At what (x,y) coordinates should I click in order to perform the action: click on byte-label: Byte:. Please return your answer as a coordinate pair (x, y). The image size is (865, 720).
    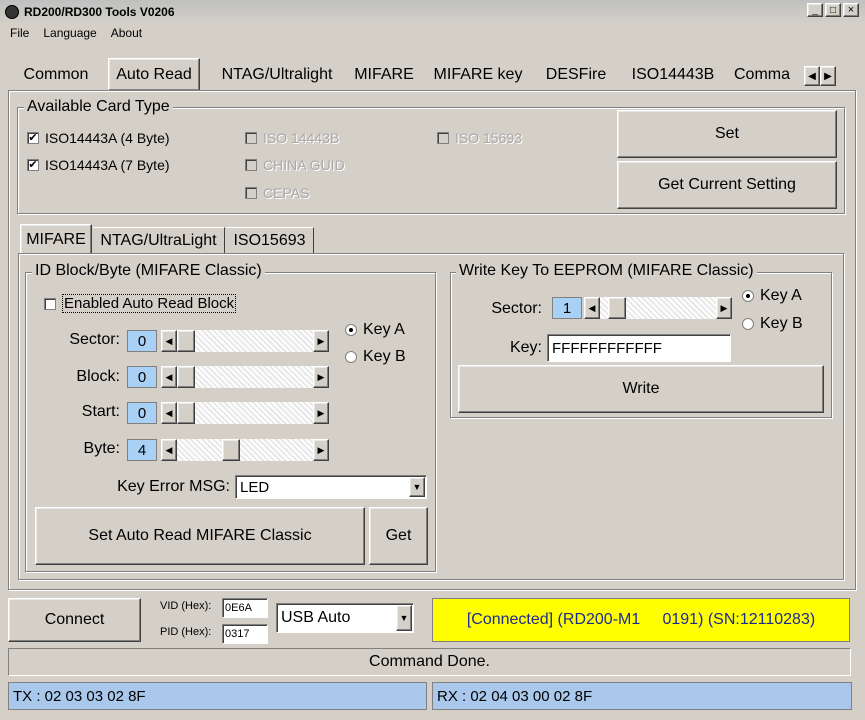
    Looking at the image, I should click on (101, 448).